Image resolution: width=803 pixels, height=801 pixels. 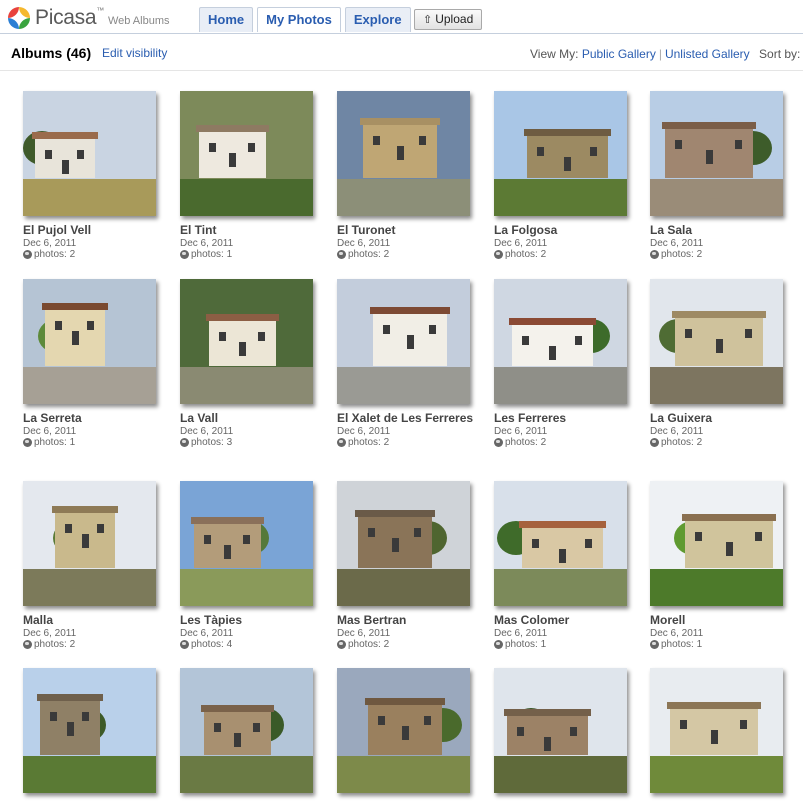 What do you see at coordinates (93, 230) in the screenshot?
I see `album-title: El Pujol Vell` at bounding box center [93, 230].